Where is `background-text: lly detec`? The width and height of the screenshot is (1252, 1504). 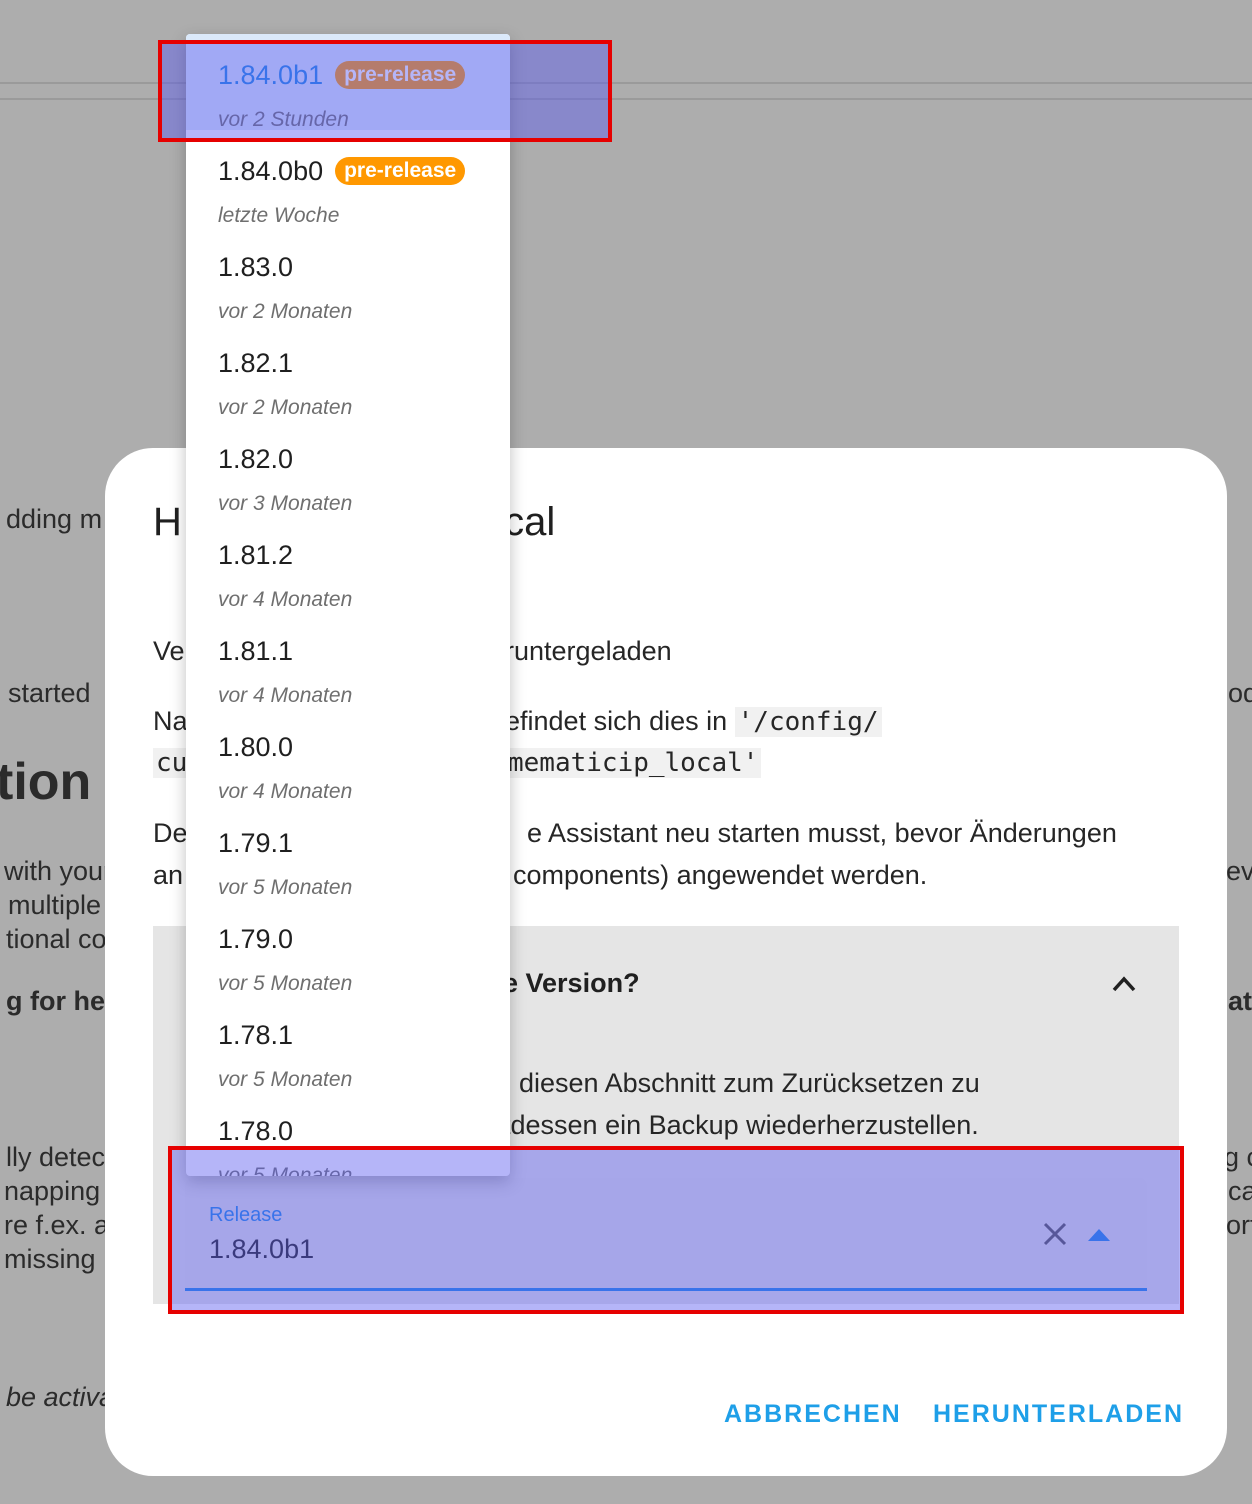 background-text: lly detec is located at coordinates (56, 1157).